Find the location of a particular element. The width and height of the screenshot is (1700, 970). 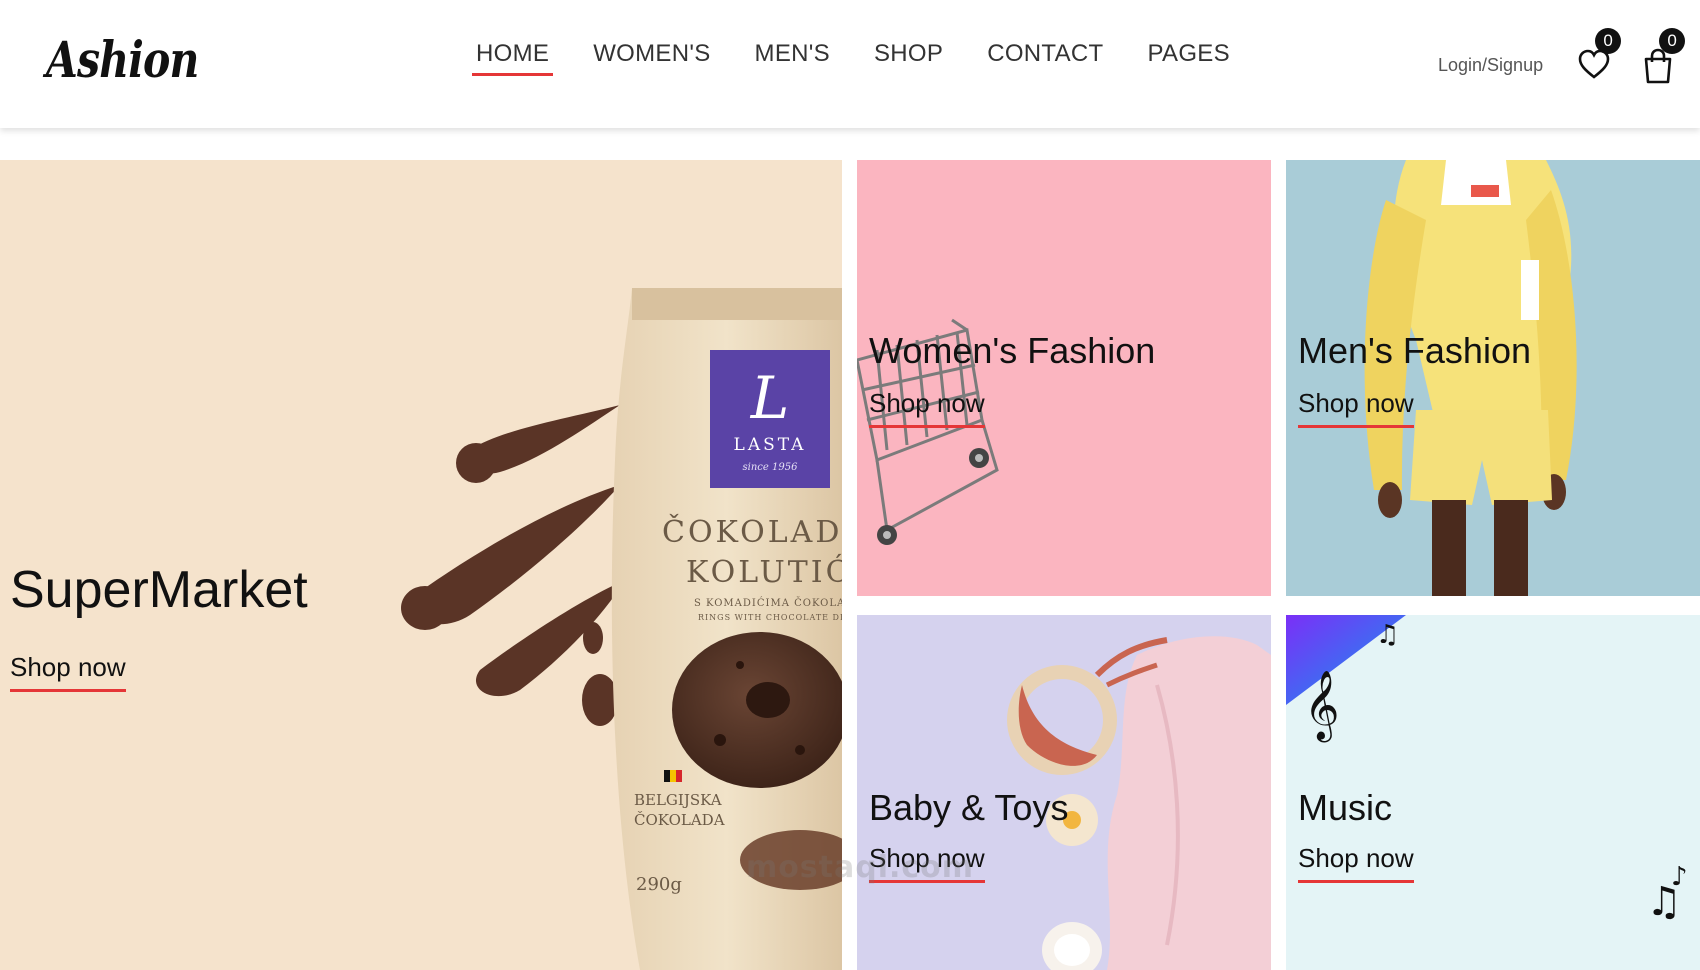

category-tile-music: 𝄞 ♫ ♫ ♪ Music Shop now is located at coordinates (1493, 792).